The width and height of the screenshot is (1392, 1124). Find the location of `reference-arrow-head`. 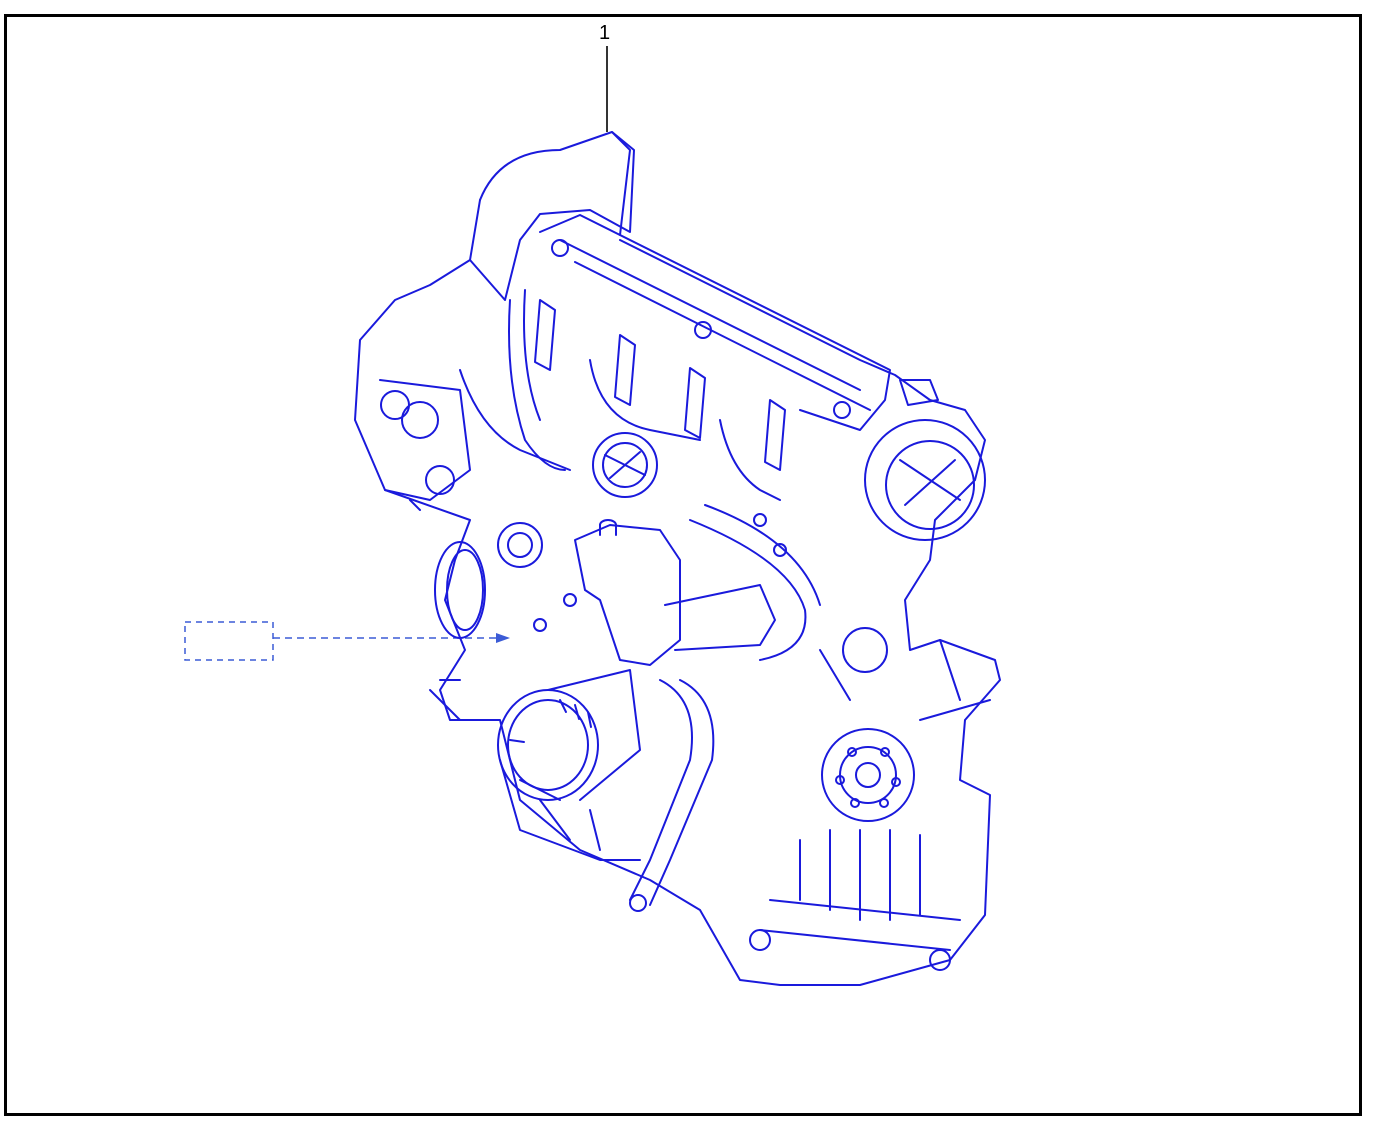

reference-arrow-head is located at coordinates (503, 638).